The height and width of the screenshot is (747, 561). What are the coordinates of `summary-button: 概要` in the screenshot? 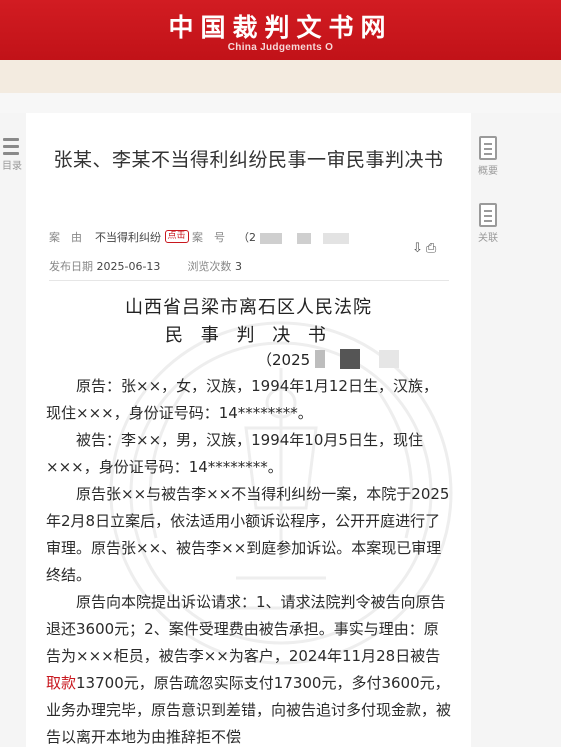 It's located at (488, 156).